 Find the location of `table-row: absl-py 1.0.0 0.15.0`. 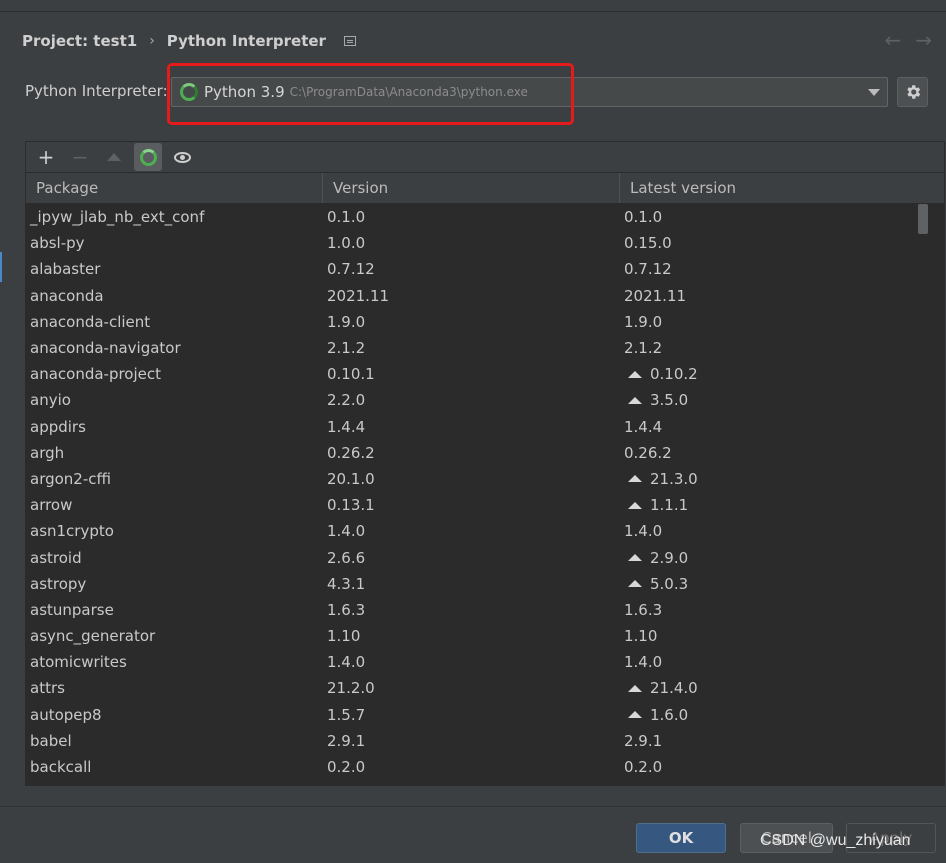

table-row: absl-py 1.0.0 0.15.0 is located at coordinates (485, 243).